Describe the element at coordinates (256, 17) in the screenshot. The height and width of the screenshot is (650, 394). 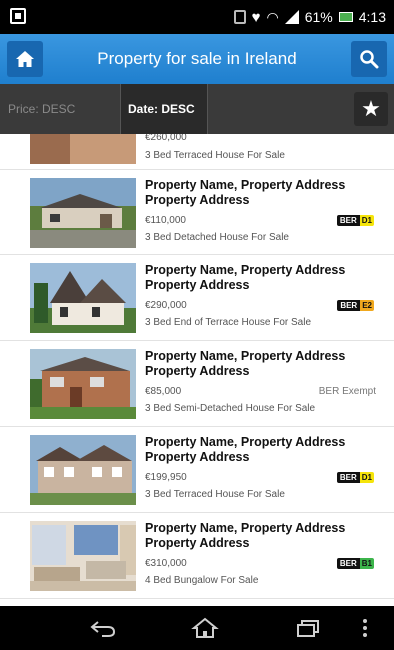
I see `heart-icon: ♥` at that location.